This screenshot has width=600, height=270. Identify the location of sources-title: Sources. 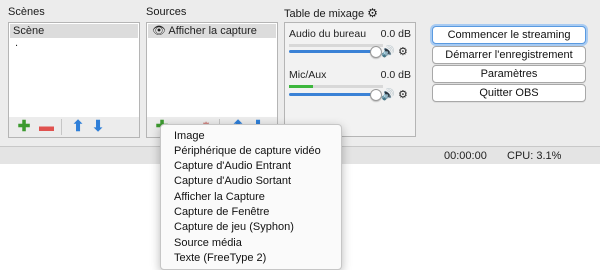
(166, 12).